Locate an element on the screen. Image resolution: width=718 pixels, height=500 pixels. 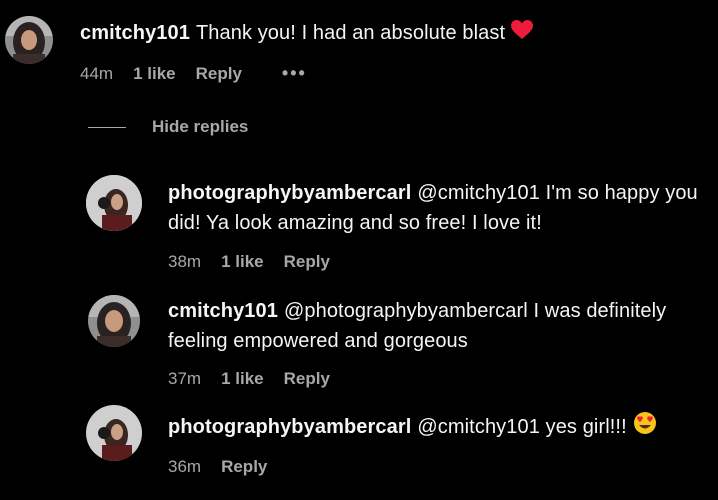
more-options-icon: ••• is located at coordinates (294, 73).